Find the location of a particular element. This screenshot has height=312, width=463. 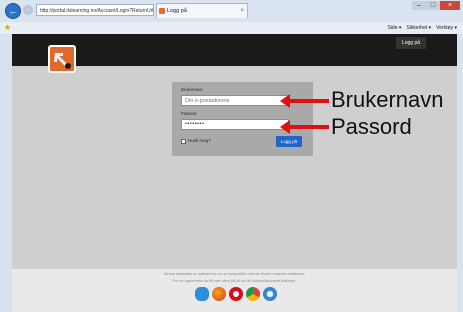

safari-icon is located at coordinates (270, 294).